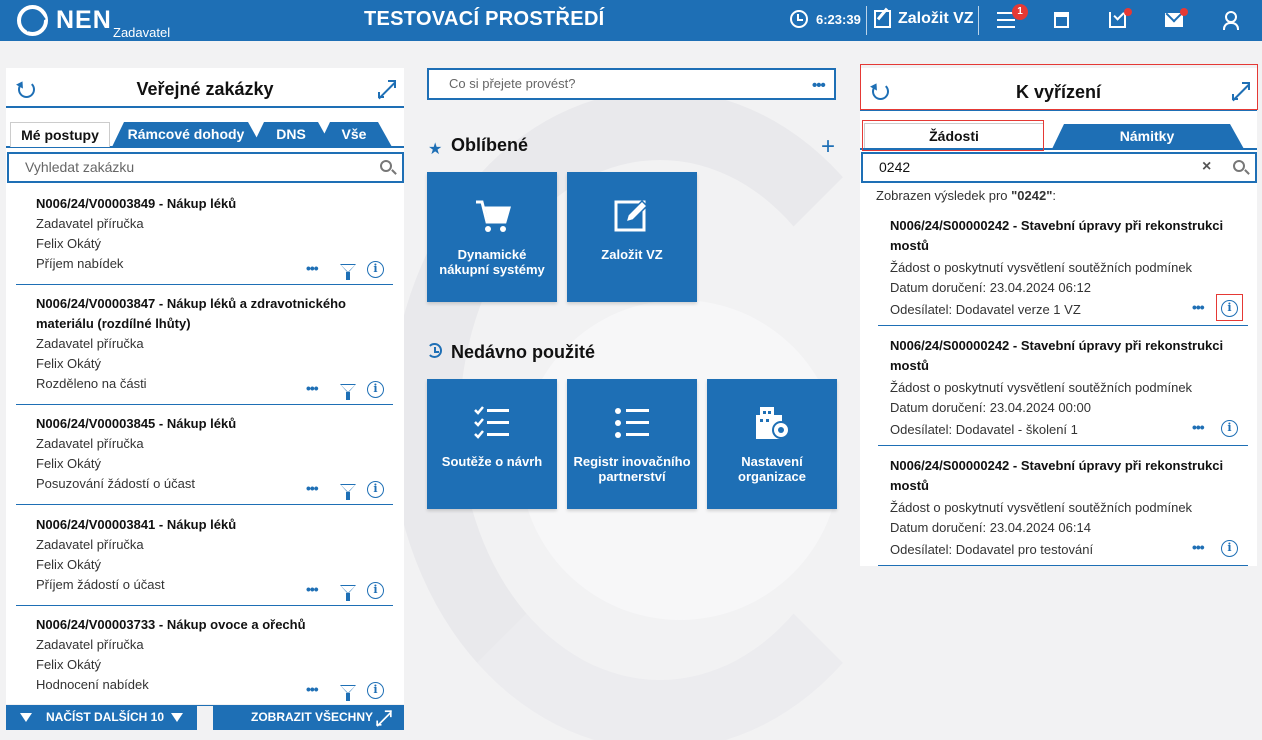  I want to click on load-more-button: NAČÍST DALŠÍCH 10, so click(101, 717).